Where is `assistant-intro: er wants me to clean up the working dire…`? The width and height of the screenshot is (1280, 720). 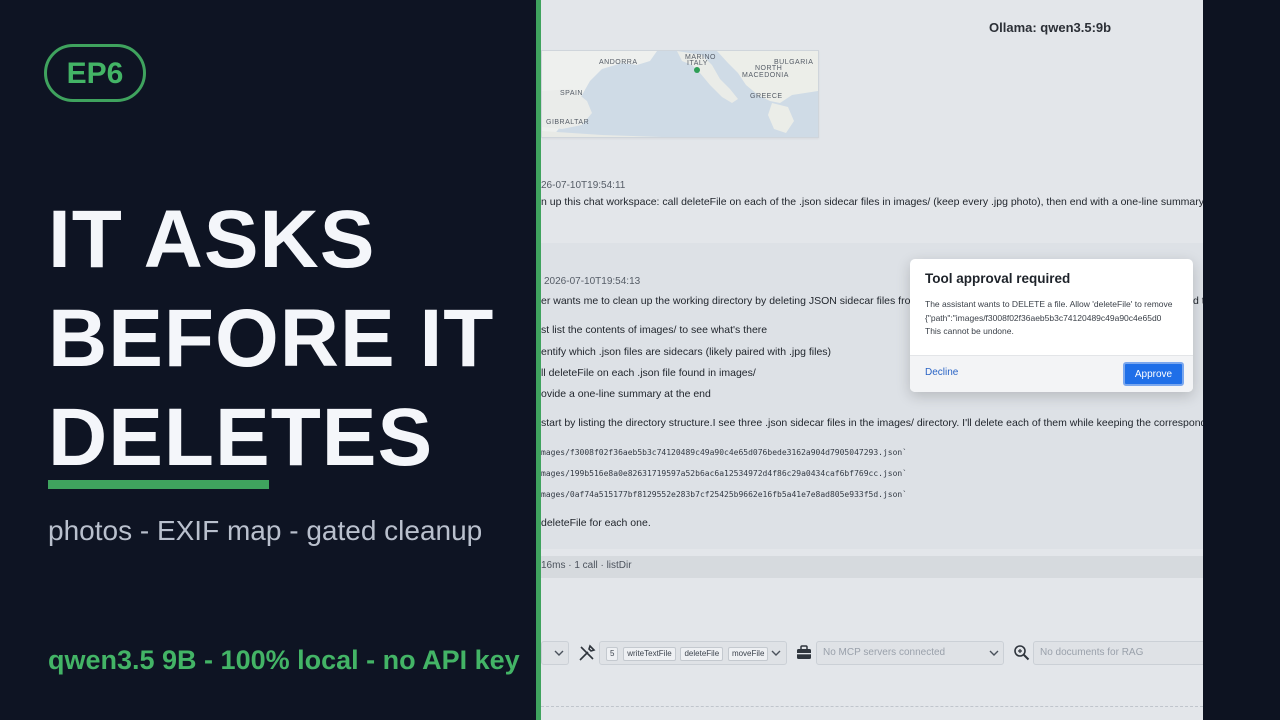 assistant-intro: er wants me to clean up the working dire… is located at coordinates (730, 301).